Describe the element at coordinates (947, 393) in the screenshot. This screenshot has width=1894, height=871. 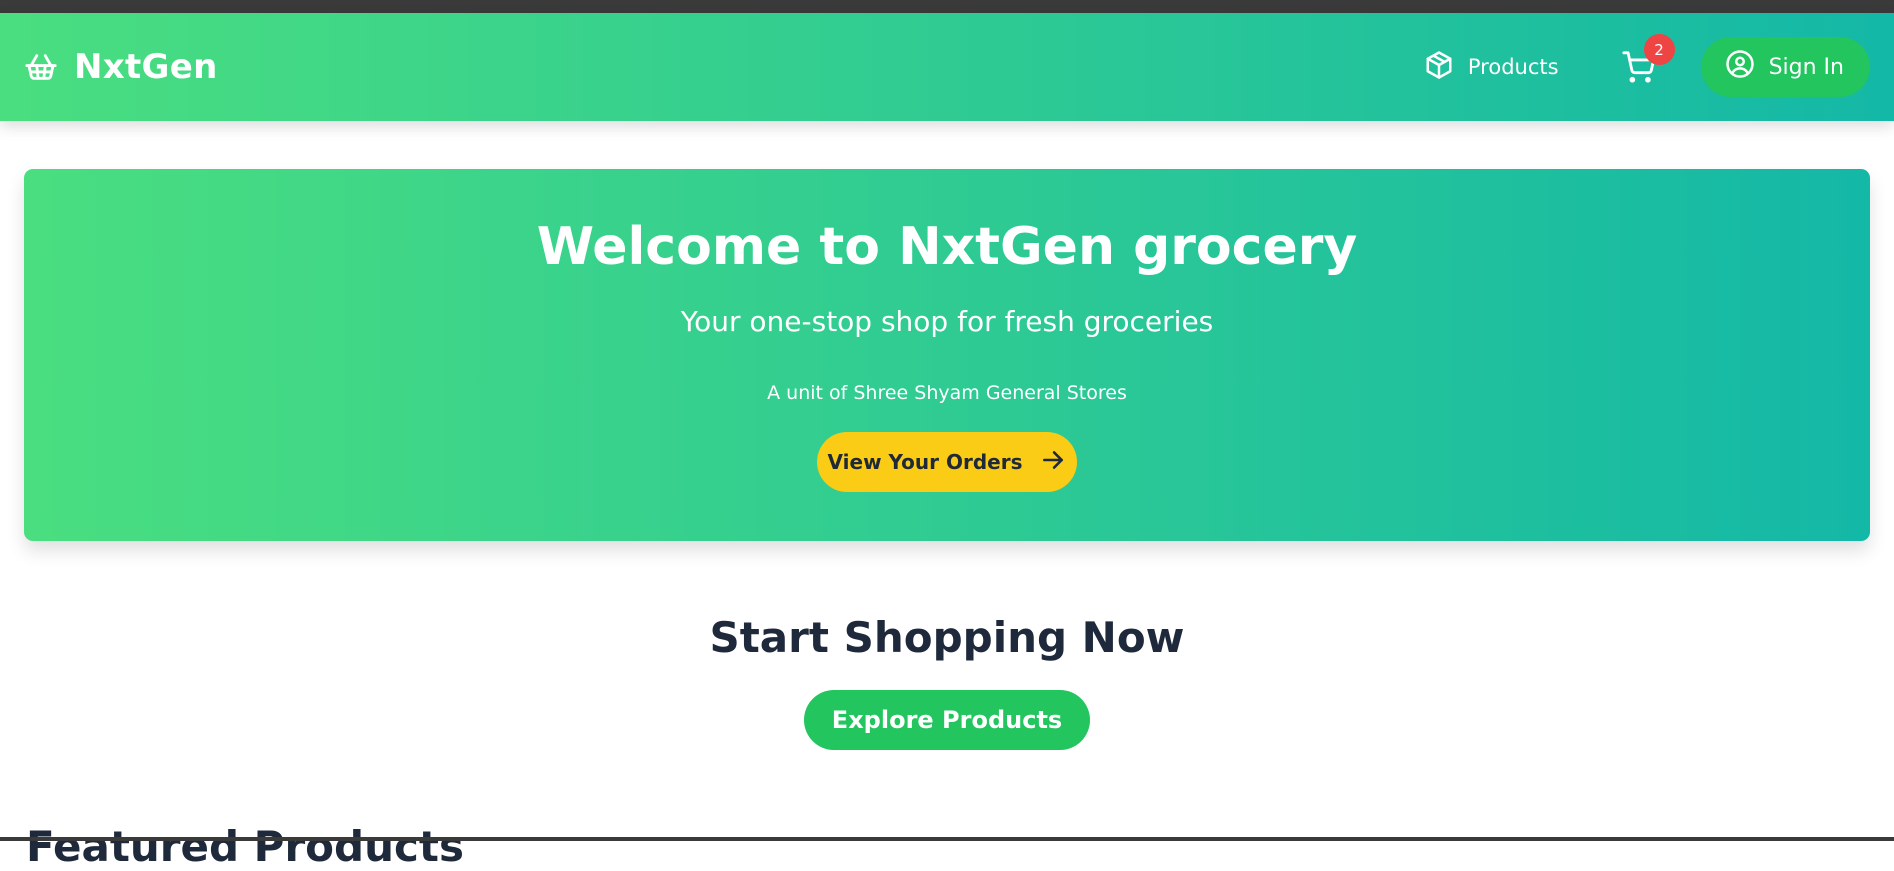
I see `hero-unit-text: A unit of Shree Shyam General Stores` at that location.